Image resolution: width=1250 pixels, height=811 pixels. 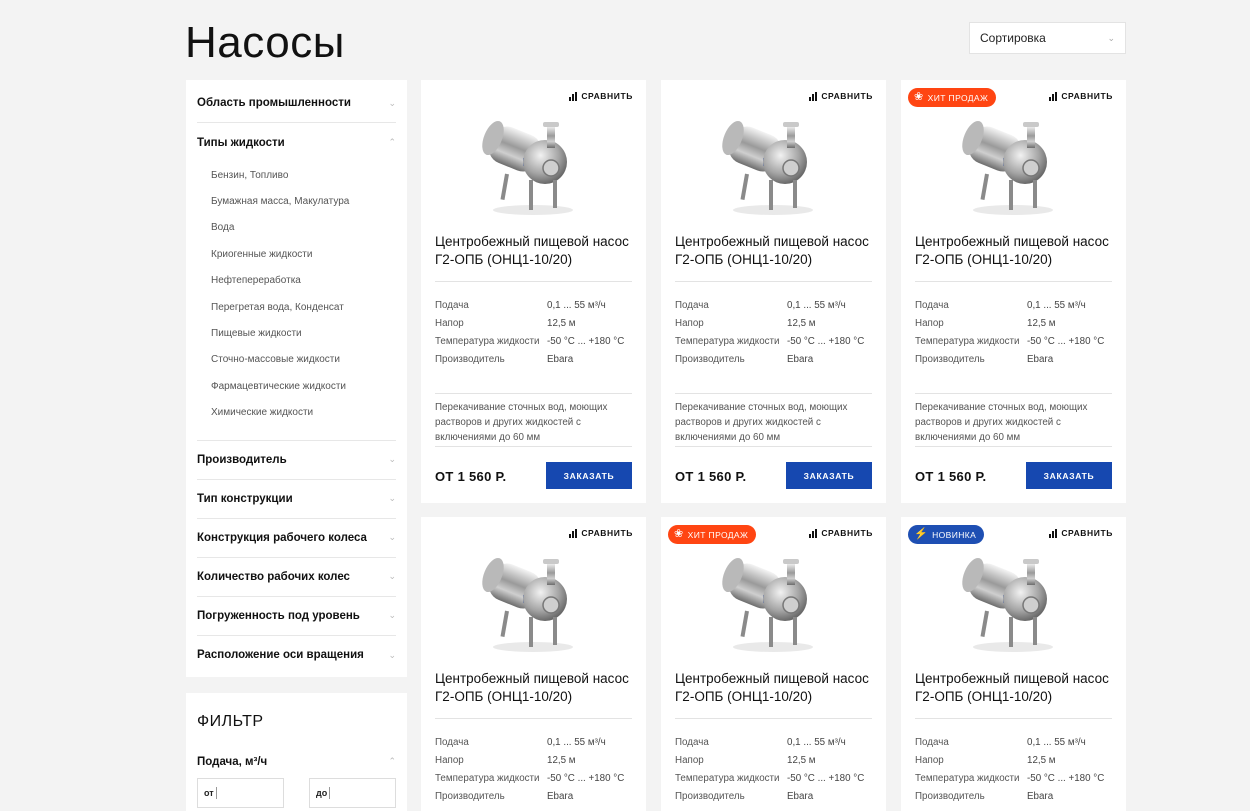 What do you see at coordinates (296, 577) in the screenshot?
I see `category-impeller-count: Количество рабочих колес ⌄` at bounding box center [296, 577].